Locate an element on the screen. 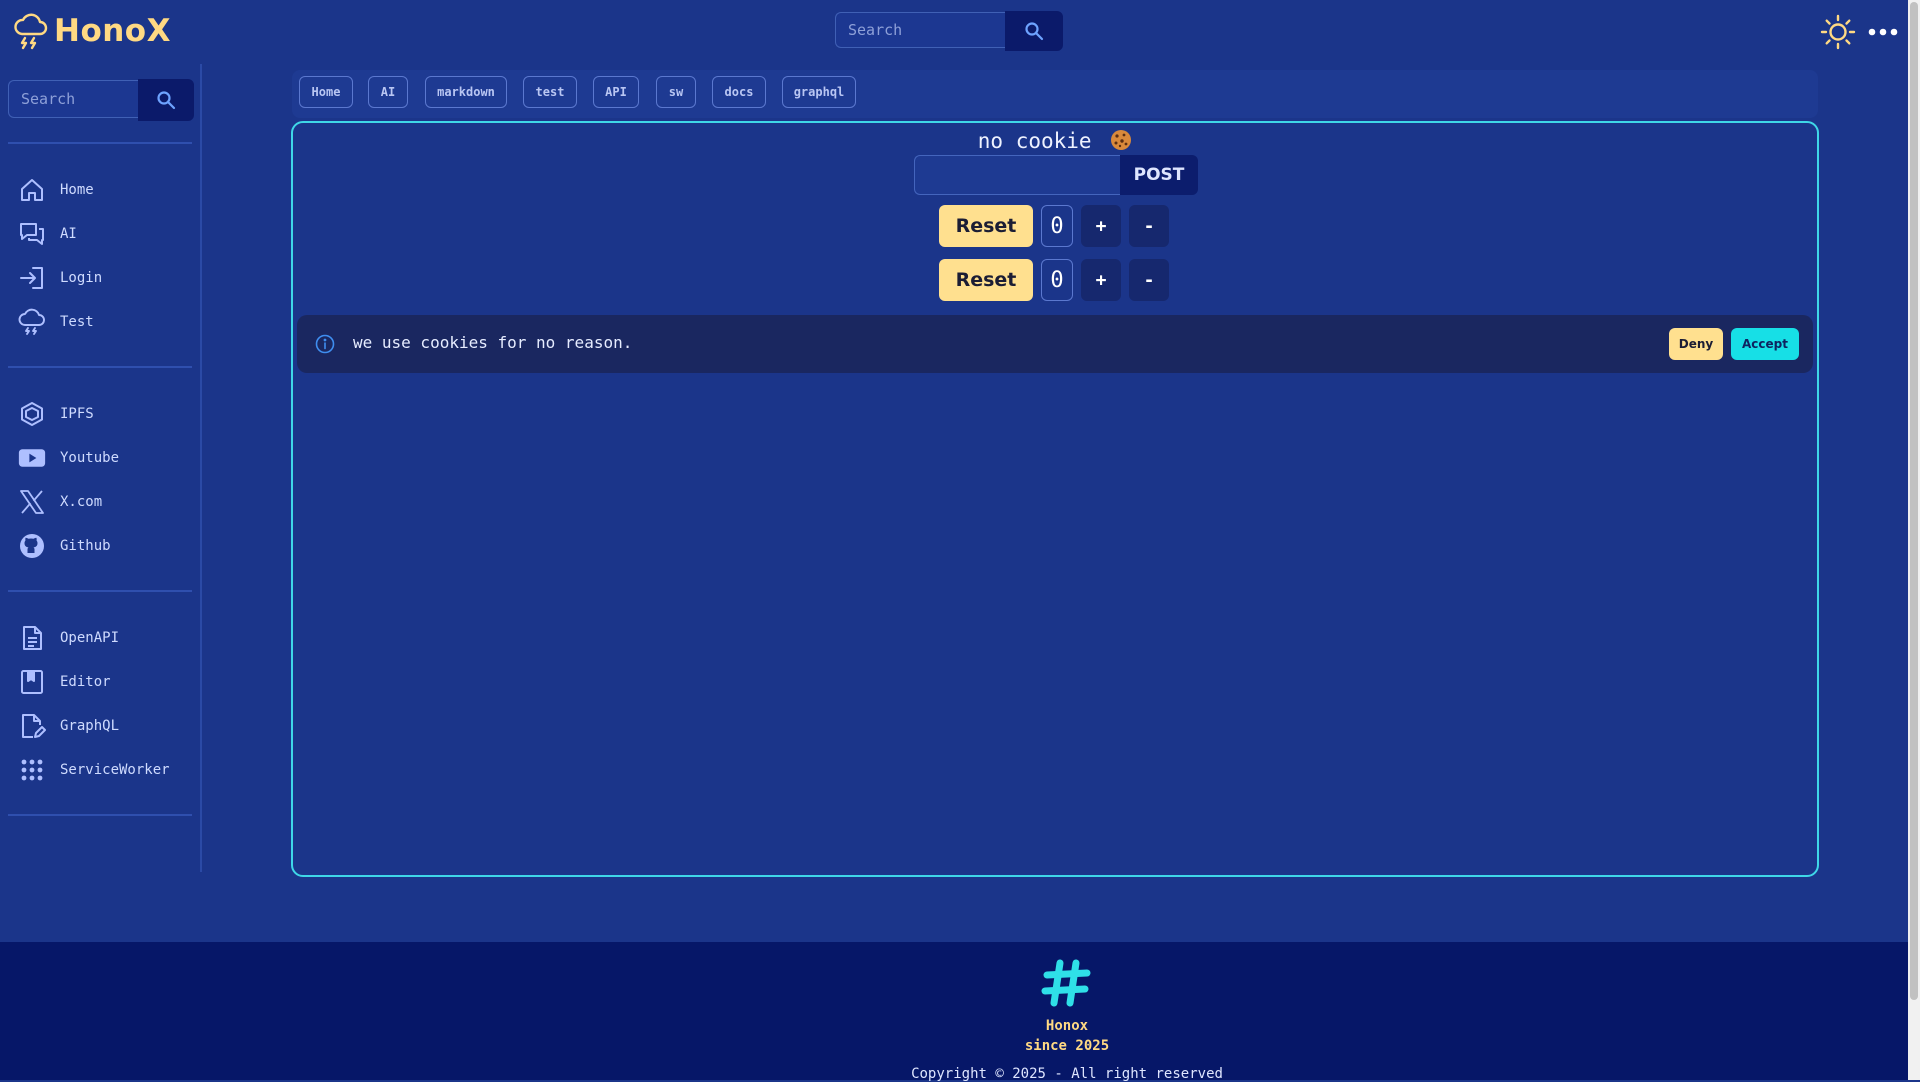 The width and height of the screenshot is (1920, 1082). sidebar: Home AI Login Test IPFS Youtube is located at coordinates (101, 468).